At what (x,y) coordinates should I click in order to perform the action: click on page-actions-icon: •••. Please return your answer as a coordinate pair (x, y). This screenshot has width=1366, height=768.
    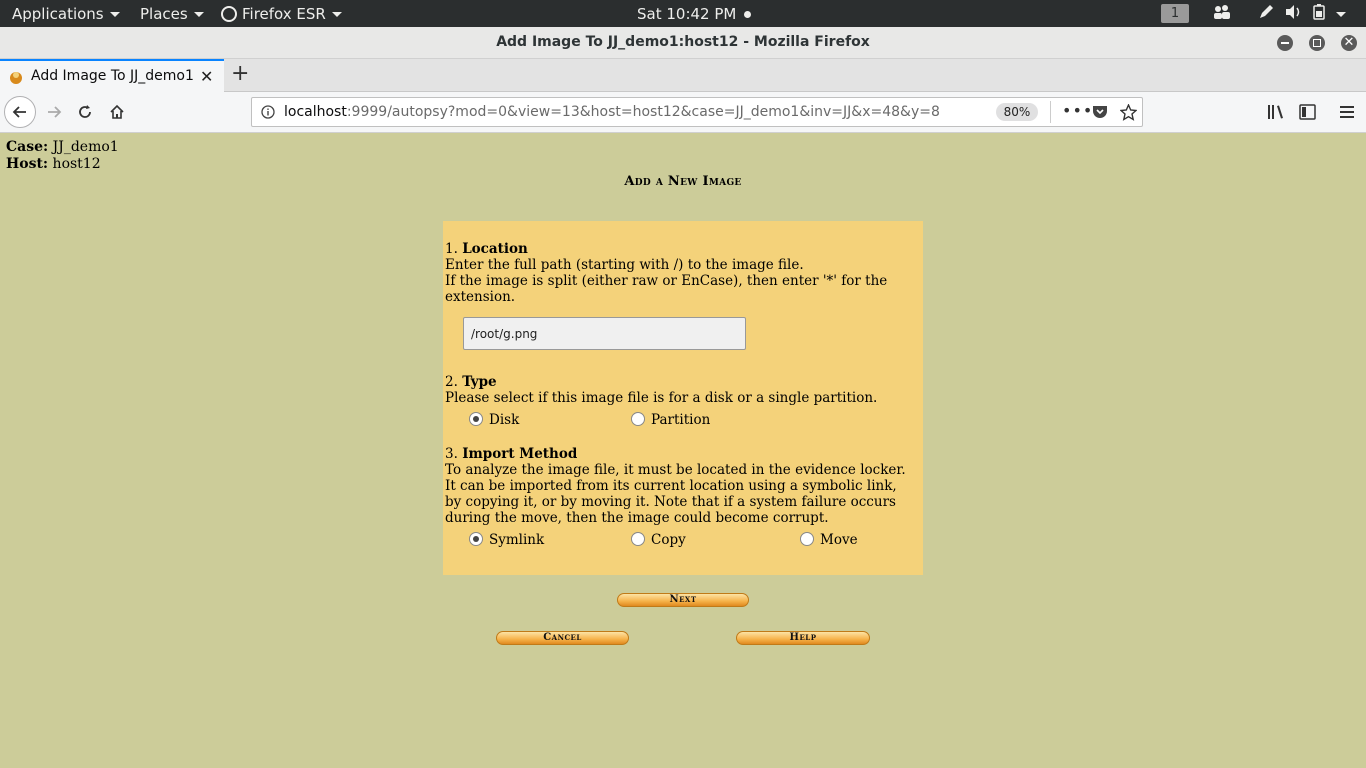
    Looking at the image, I should click on (1077, 110).